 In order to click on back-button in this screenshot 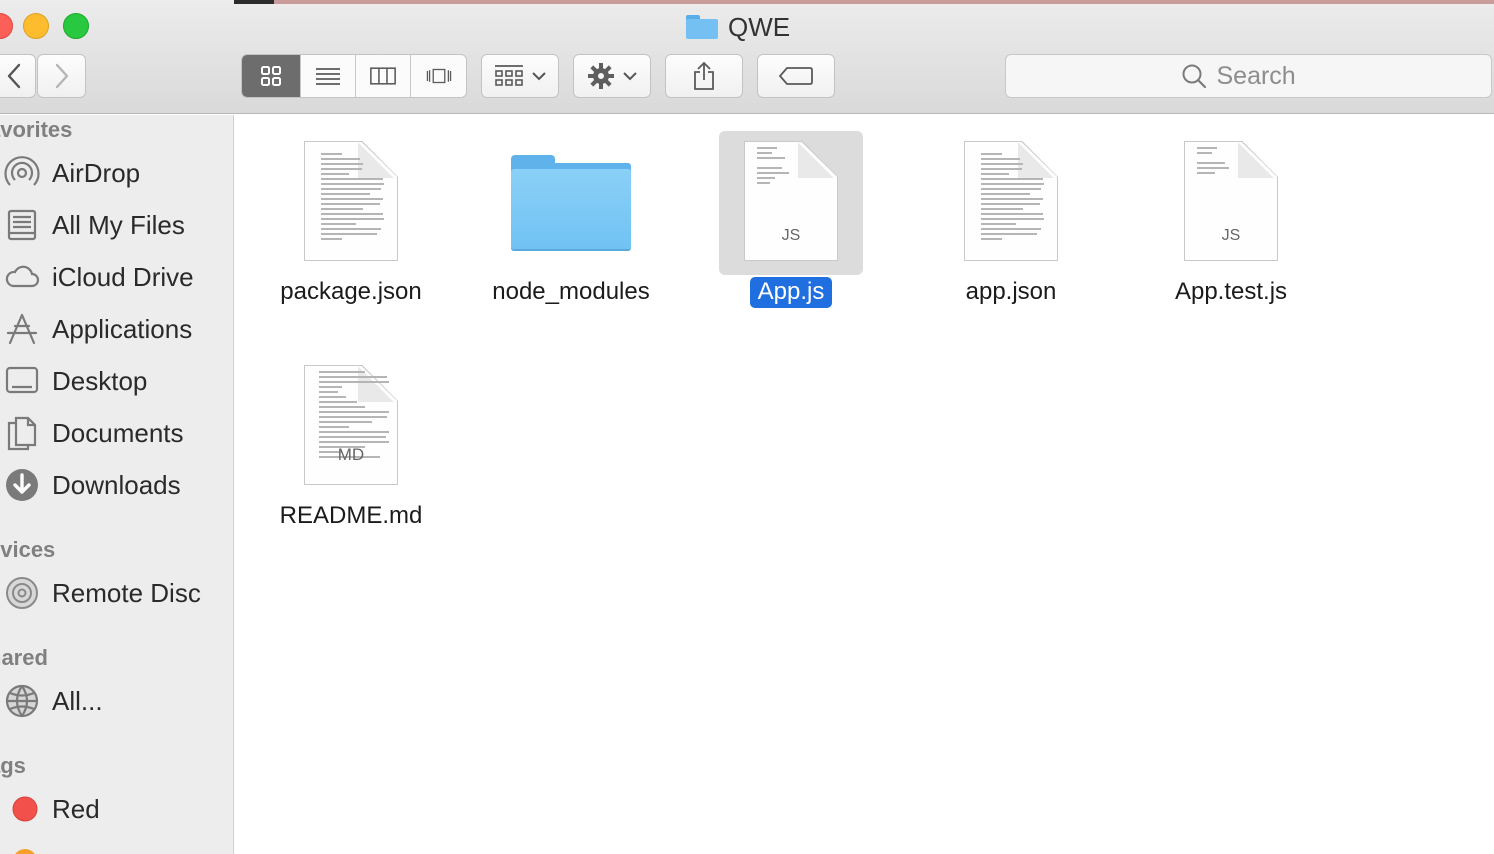, I will do `click(18, 76)`.